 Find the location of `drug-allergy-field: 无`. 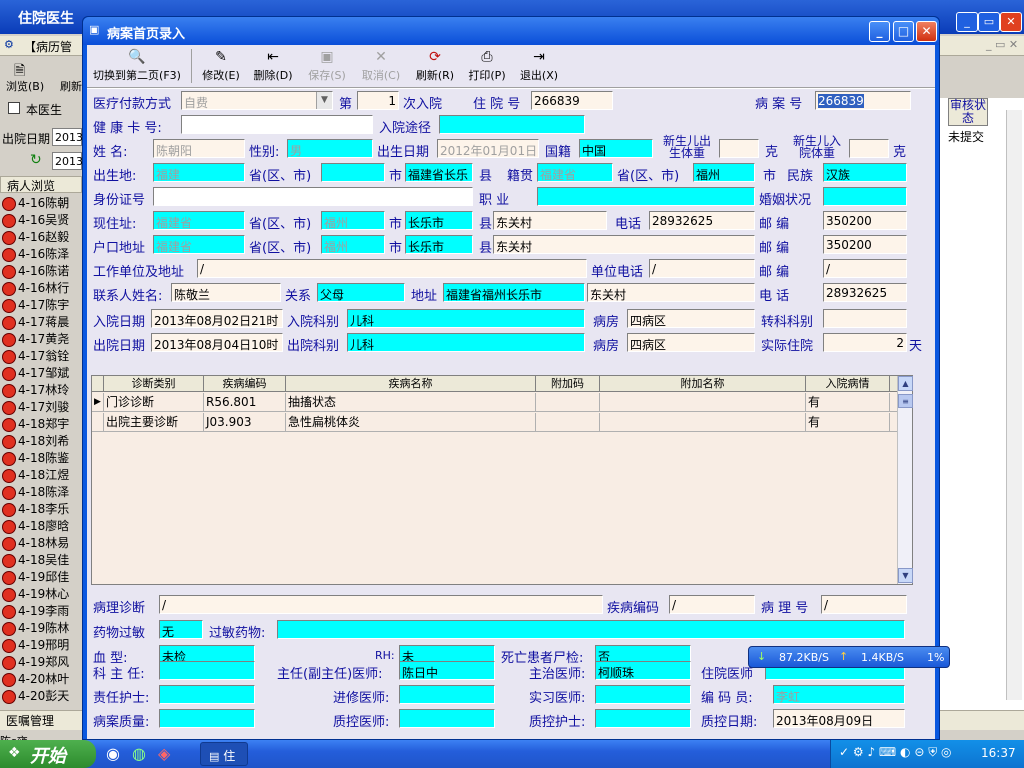

drug-allergy-field: 无 is located at coordinates (181, 629).